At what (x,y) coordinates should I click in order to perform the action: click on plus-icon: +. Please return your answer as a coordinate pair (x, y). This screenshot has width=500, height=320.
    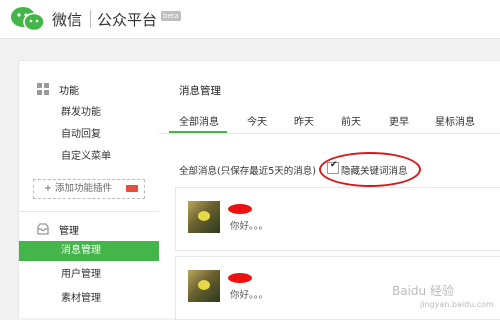
    Looking at the image, I should click on (48, 188).